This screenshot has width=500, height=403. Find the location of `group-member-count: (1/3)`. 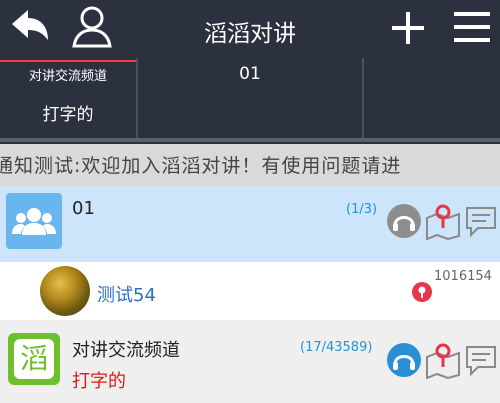

group-member-count: (1/3) is located at coordinates (362, 209).